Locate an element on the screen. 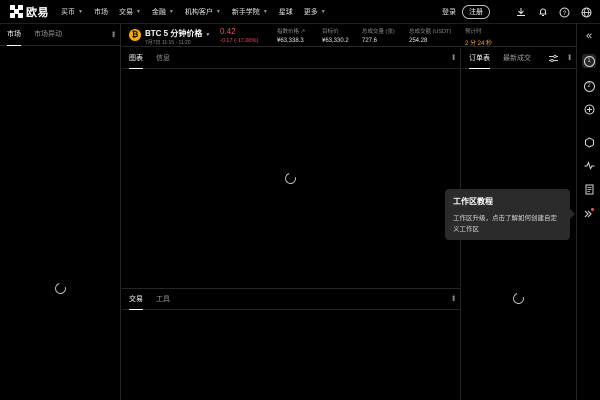  stat-turnover: 总成交额 (USDT) 254.28 is located at coordinates (430, 35).